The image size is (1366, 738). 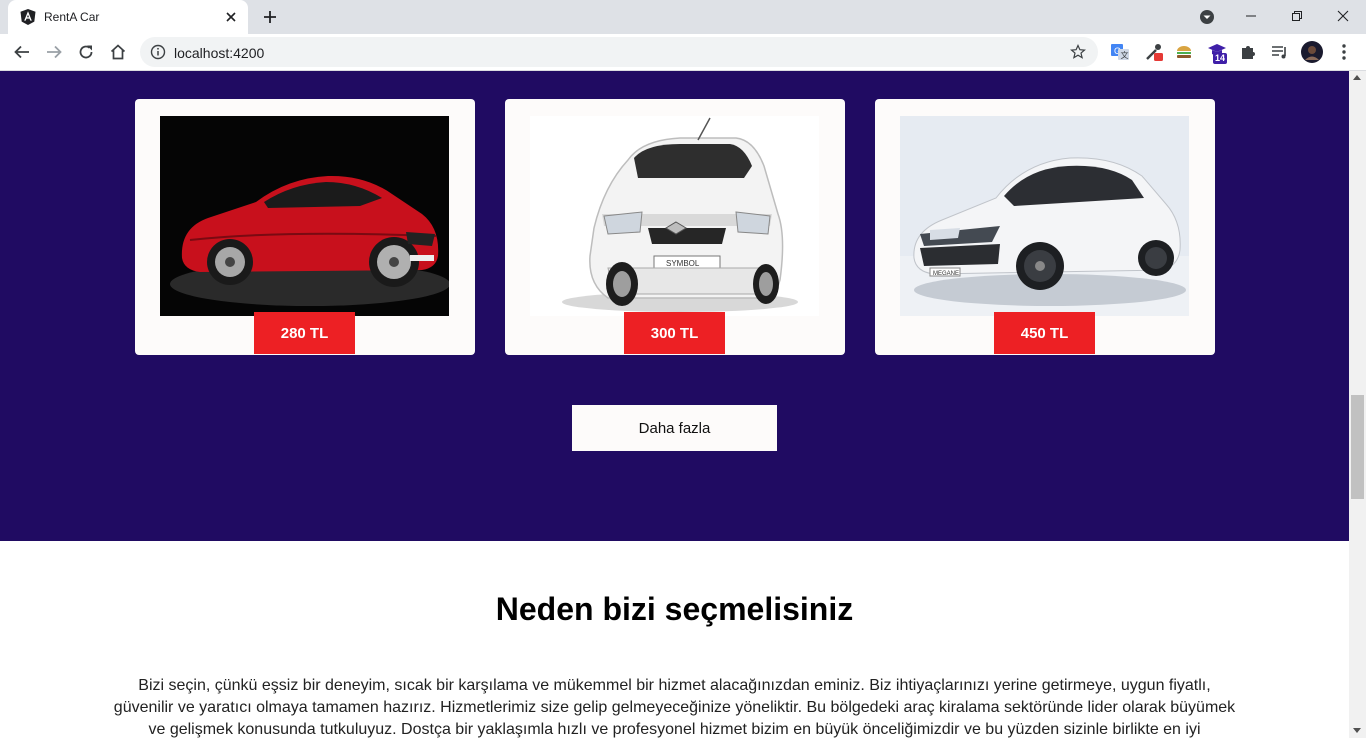 What do you see at coordinates (683, 263) in the screenshot?
I see `svg-text: SYMBOL` at bounding box center [683, 263].